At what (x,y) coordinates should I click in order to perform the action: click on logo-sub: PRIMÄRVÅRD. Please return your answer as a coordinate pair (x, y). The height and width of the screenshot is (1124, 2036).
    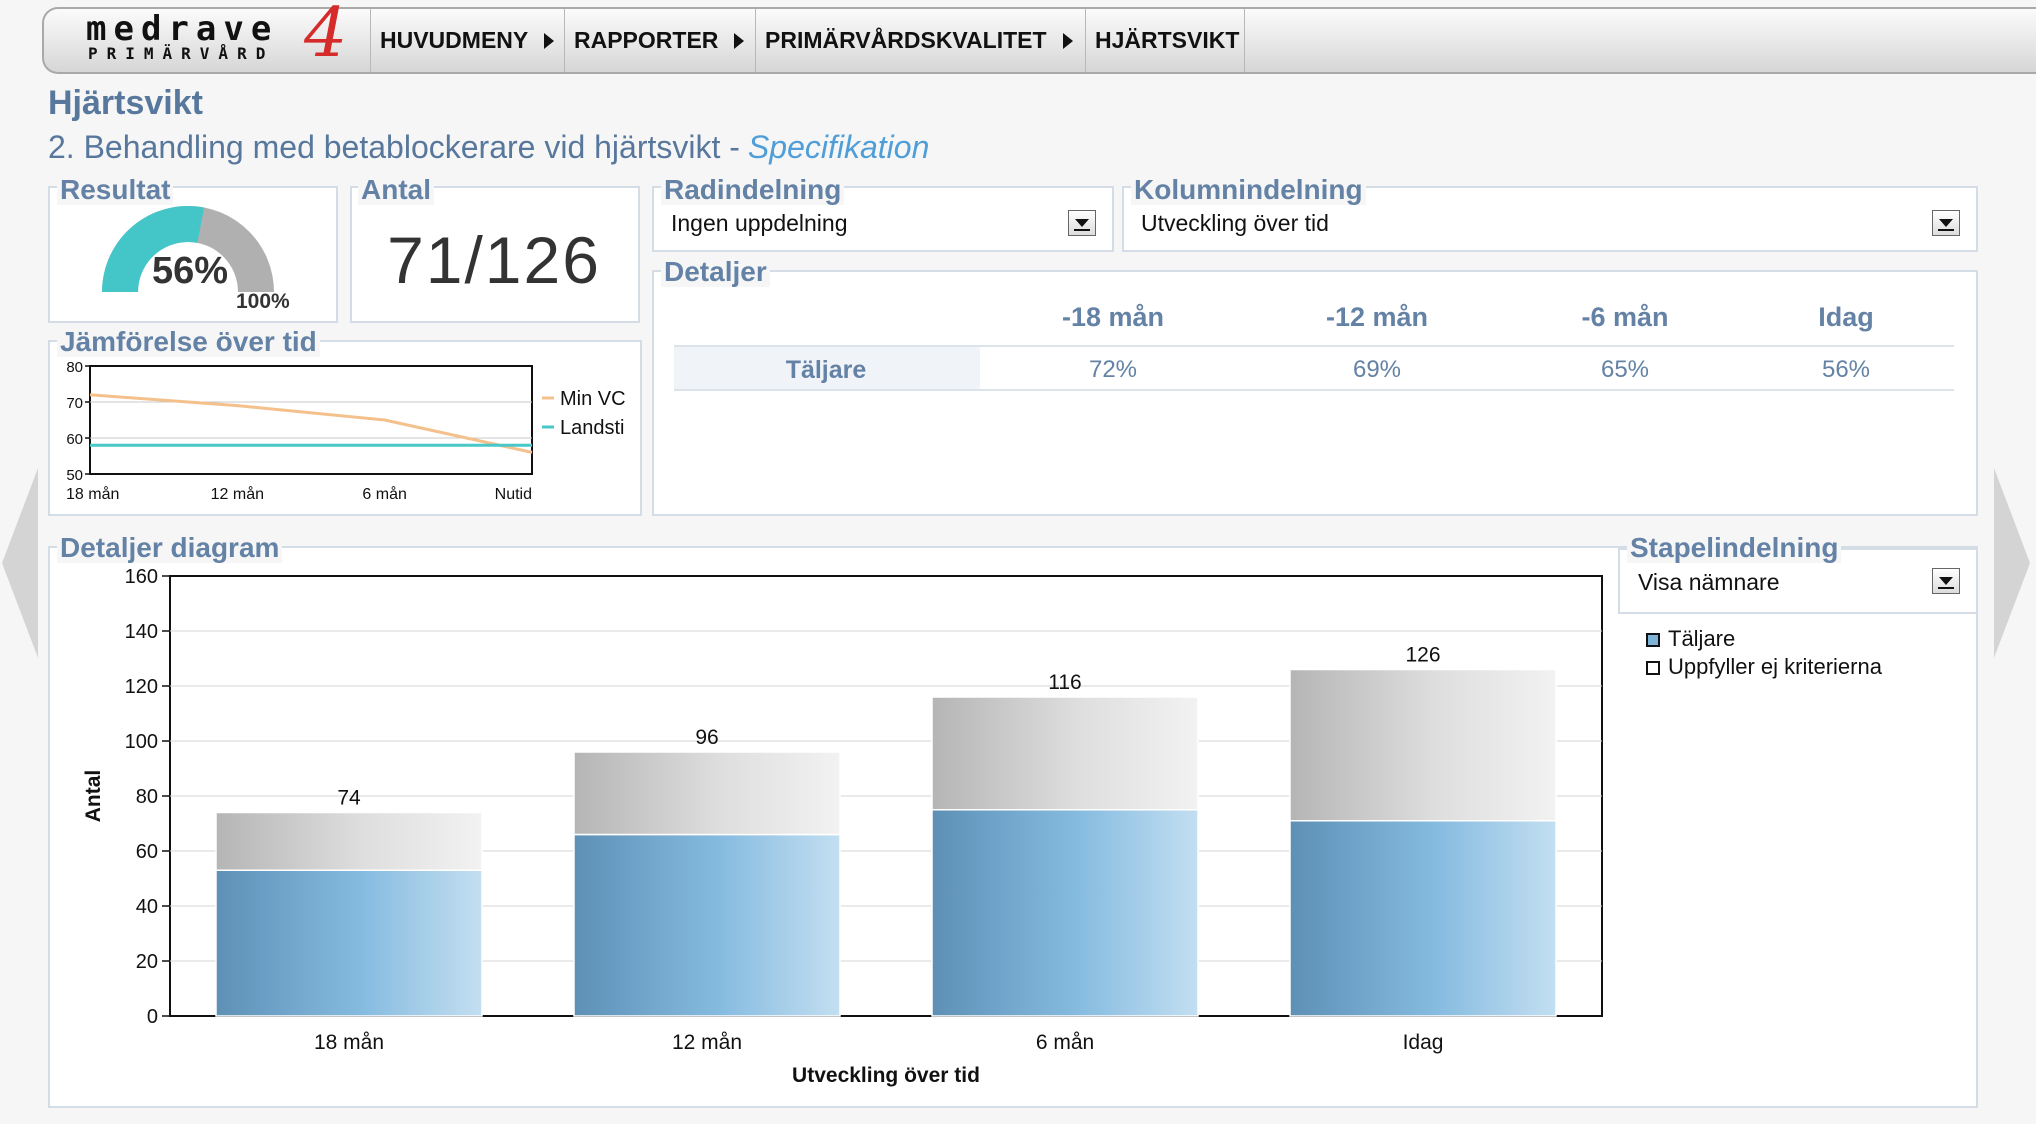
    Looking at the image, I should click on (181, 53).